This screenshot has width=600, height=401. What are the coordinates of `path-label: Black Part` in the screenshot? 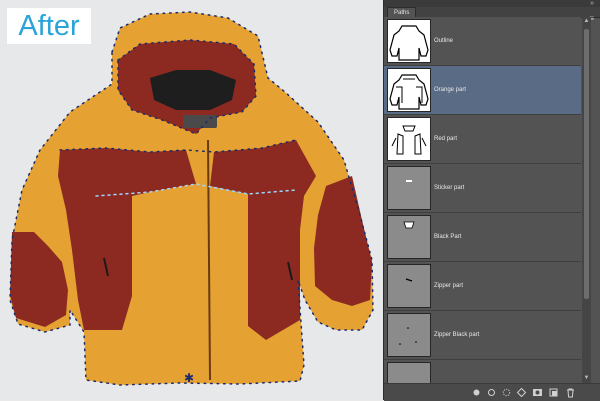 It's located at (448, 237).